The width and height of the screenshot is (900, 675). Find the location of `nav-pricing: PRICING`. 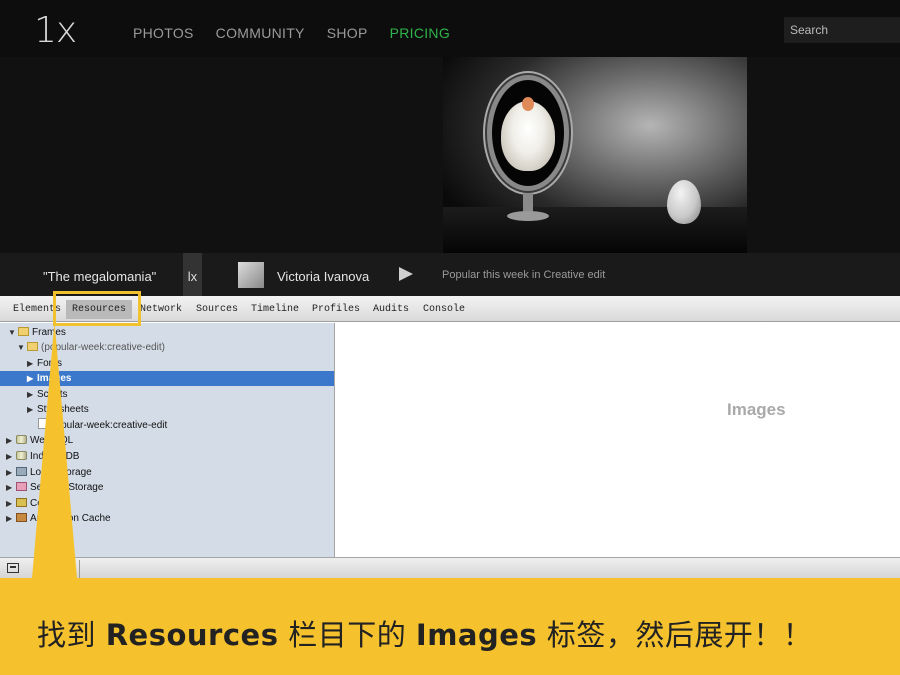

nav-pricing: PRICING is located at coordinates (420, 33).